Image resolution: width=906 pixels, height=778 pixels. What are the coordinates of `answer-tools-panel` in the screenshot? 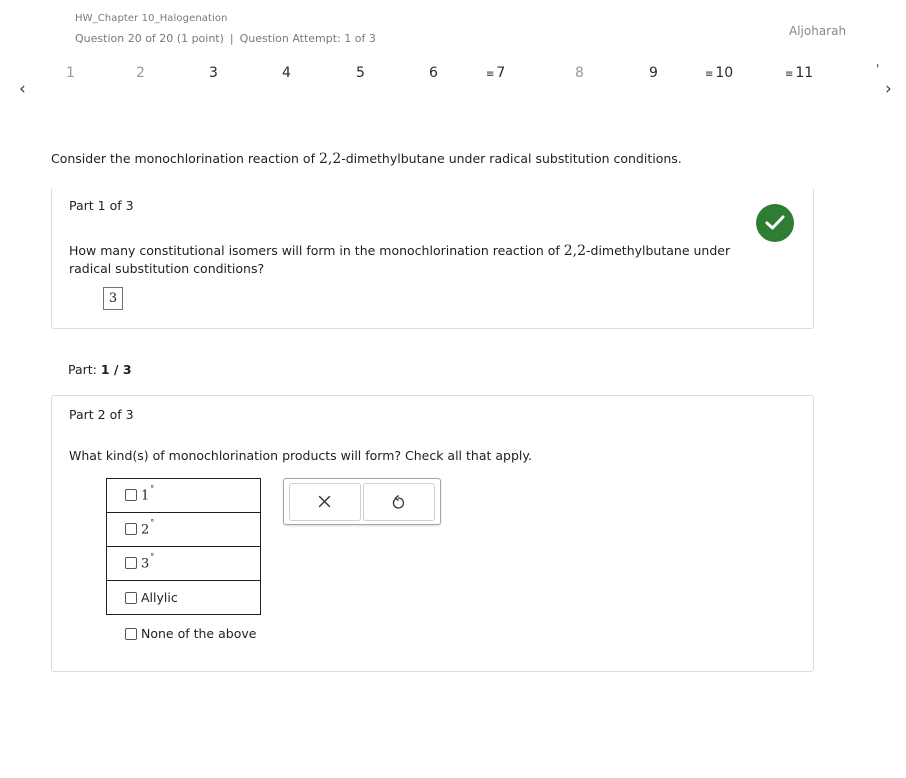 It's located at (362, 501).